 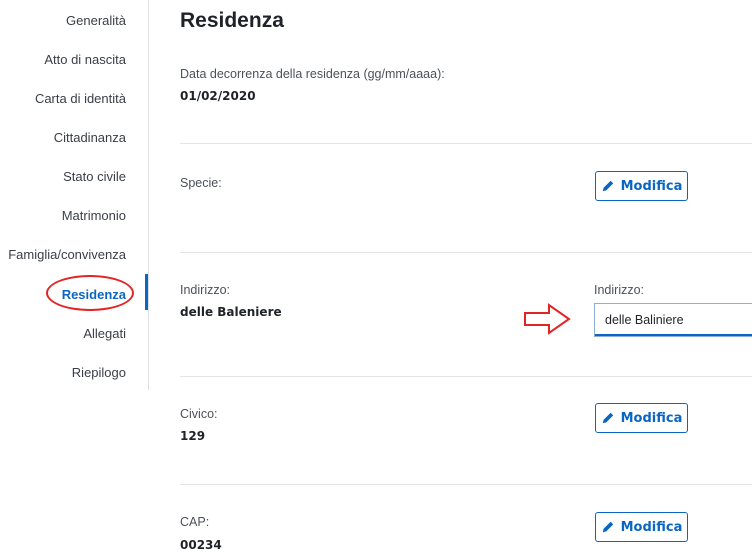 I want to click on arrow-right-icon, so click(x=547, y=319).